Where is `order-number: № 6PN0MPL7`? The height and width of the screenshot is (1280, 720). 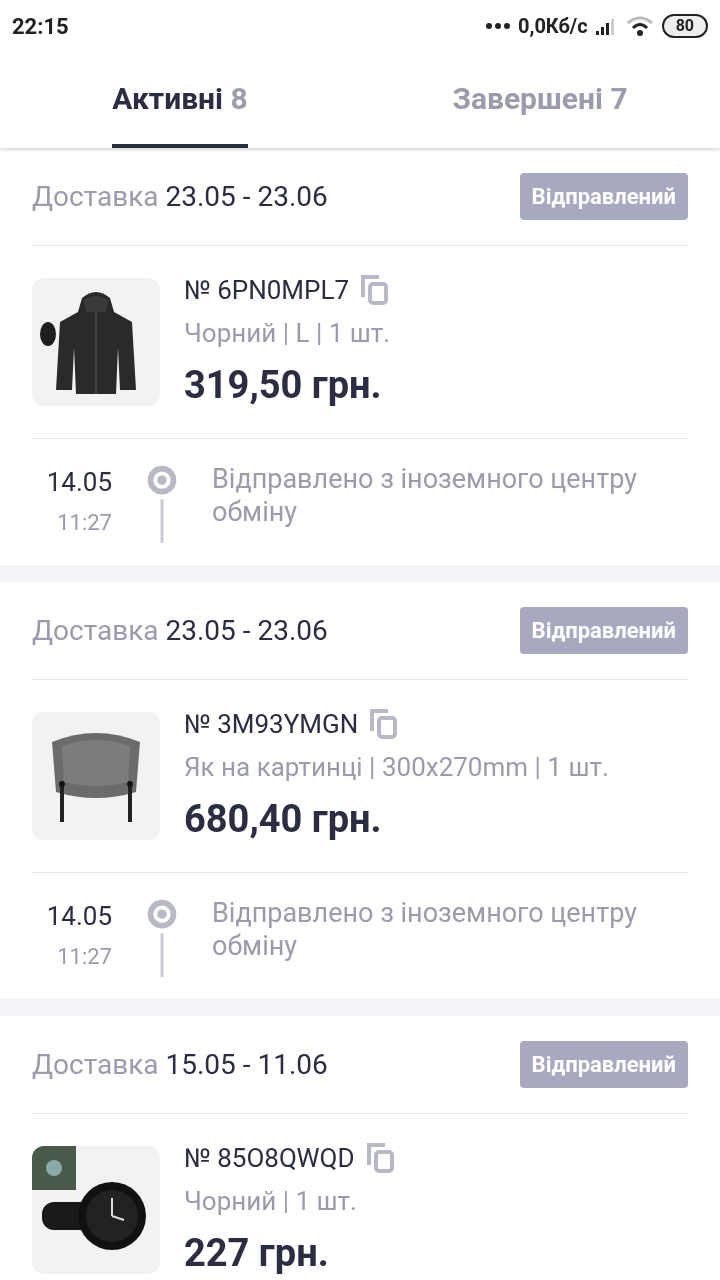
order-number: № 6PN0MPL7 is located at coordinates (267, 290).